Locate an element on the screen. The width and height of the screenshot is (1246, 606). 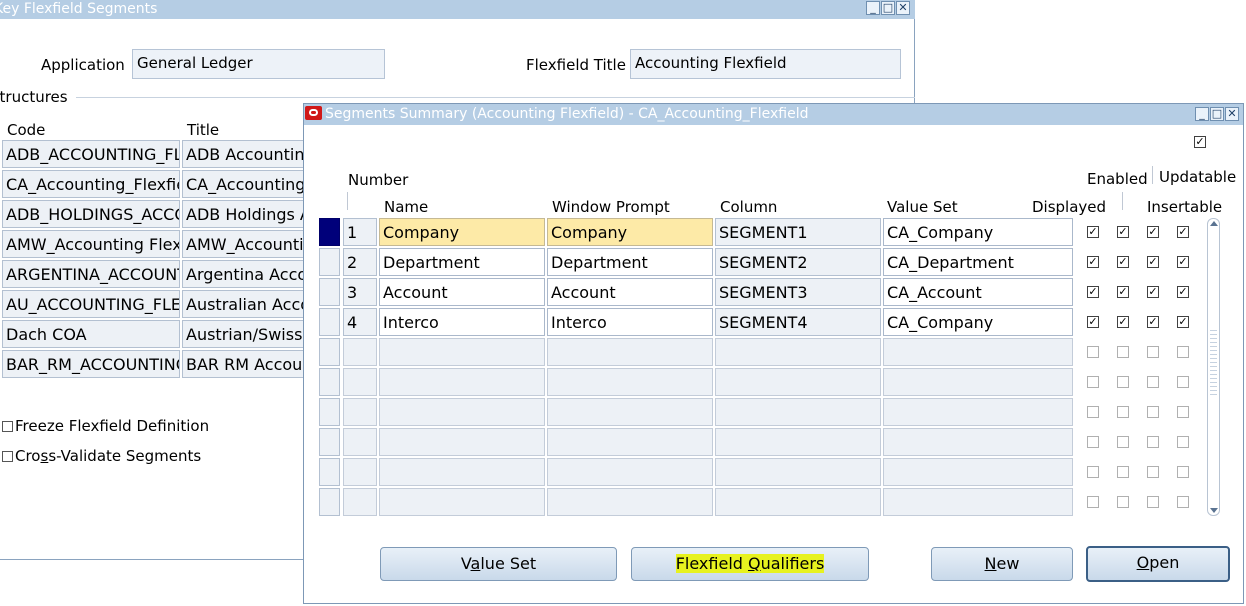
segment-column-cell: SEGMENT4 is located at coordinates (798, 322).